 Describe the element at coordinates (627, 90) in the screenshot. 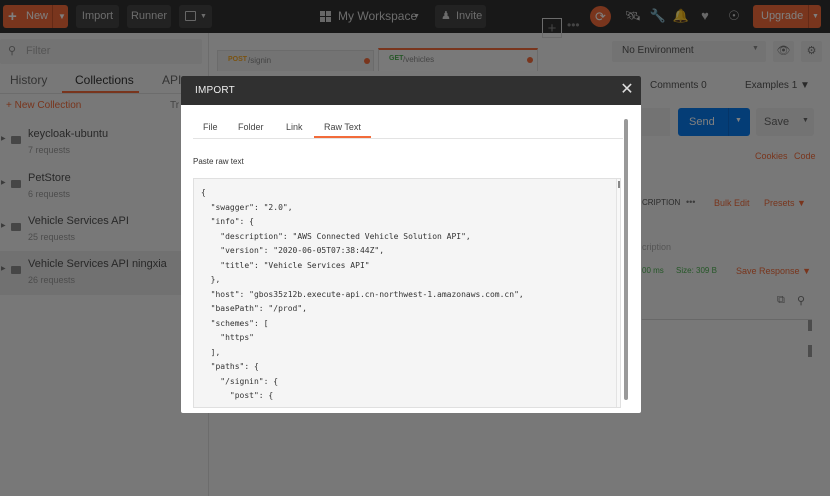

I see `close-icon: ✕` at that location.